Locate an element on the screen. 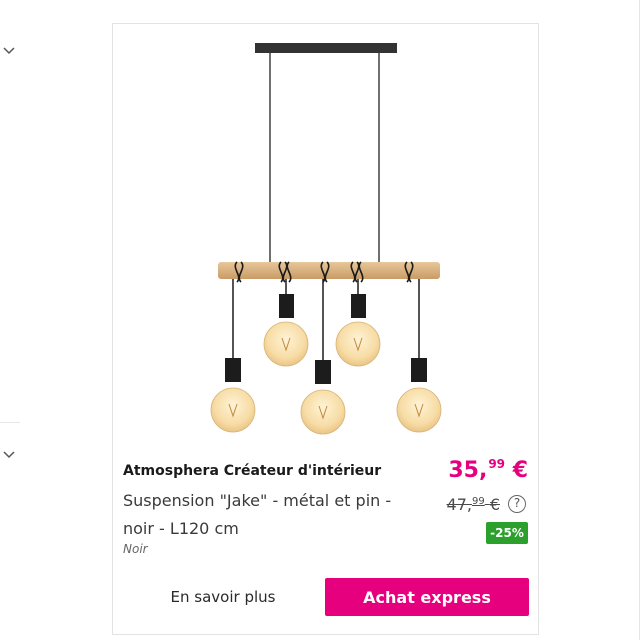 The image size is (640, 640). express-buy-button: Achat express is located at coordinates (427, 597).